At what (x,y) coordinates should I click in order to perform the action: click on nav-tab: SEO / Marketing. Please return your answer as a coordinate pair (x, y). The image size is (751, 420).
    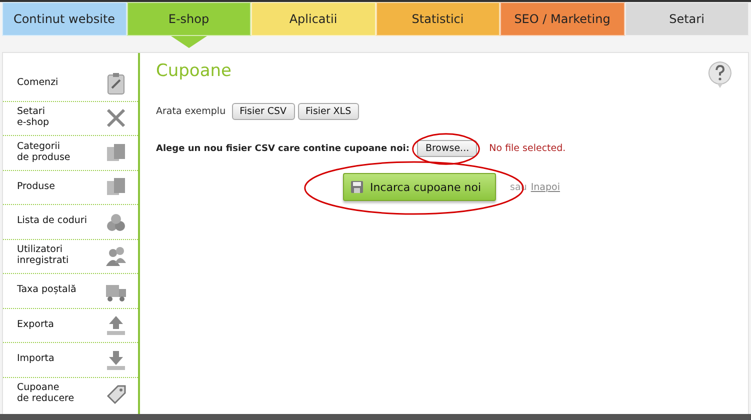
    Looking at the image, I should click on (562, 19).